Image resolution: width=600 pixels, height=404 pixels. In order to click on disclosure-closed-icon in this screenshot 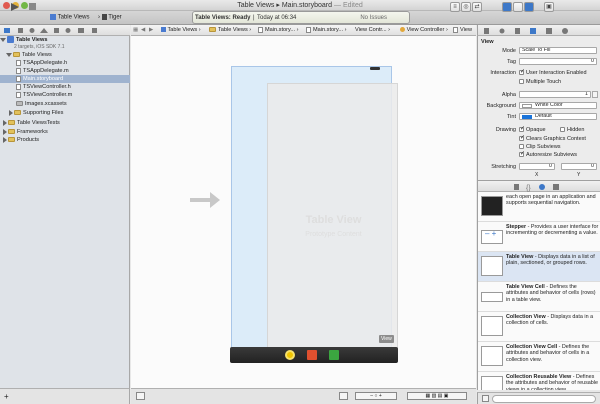, I will do `click(11, 112)`.